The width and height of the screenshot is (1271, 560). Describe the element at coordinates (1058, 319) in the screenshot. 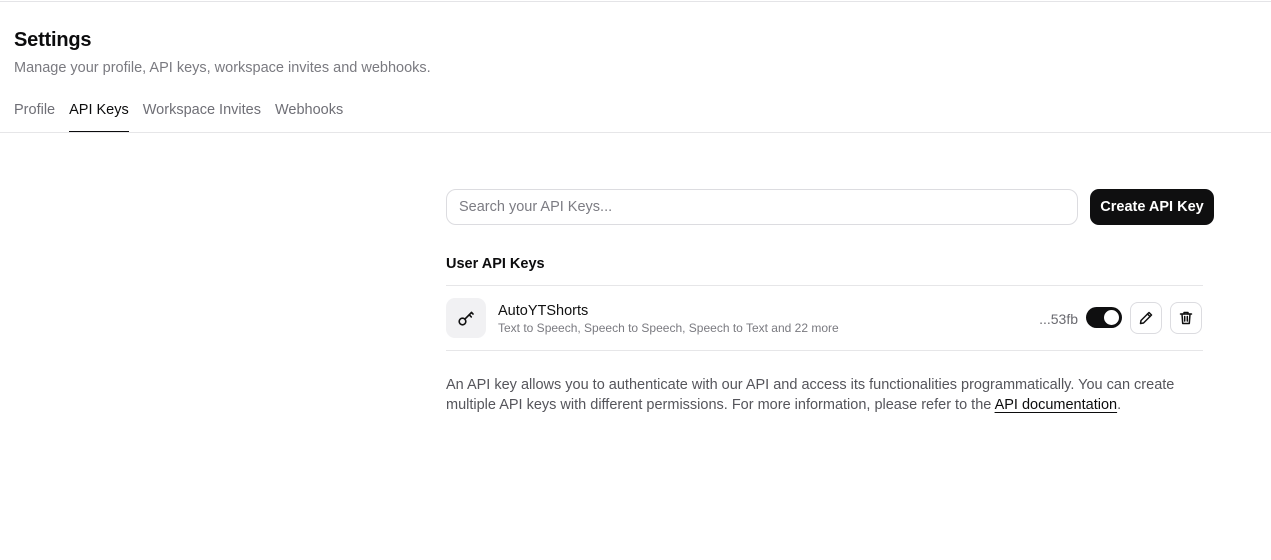

I see `api-key-suffix: ...53fb` at that location.